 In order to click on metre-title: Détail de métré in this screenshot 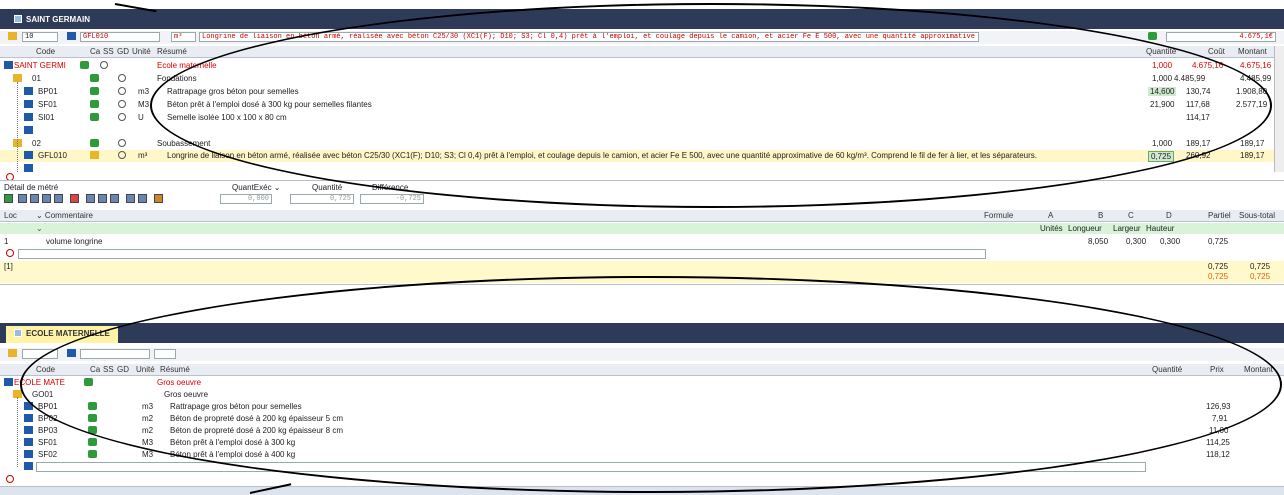, I will do `click(31, 187)`.